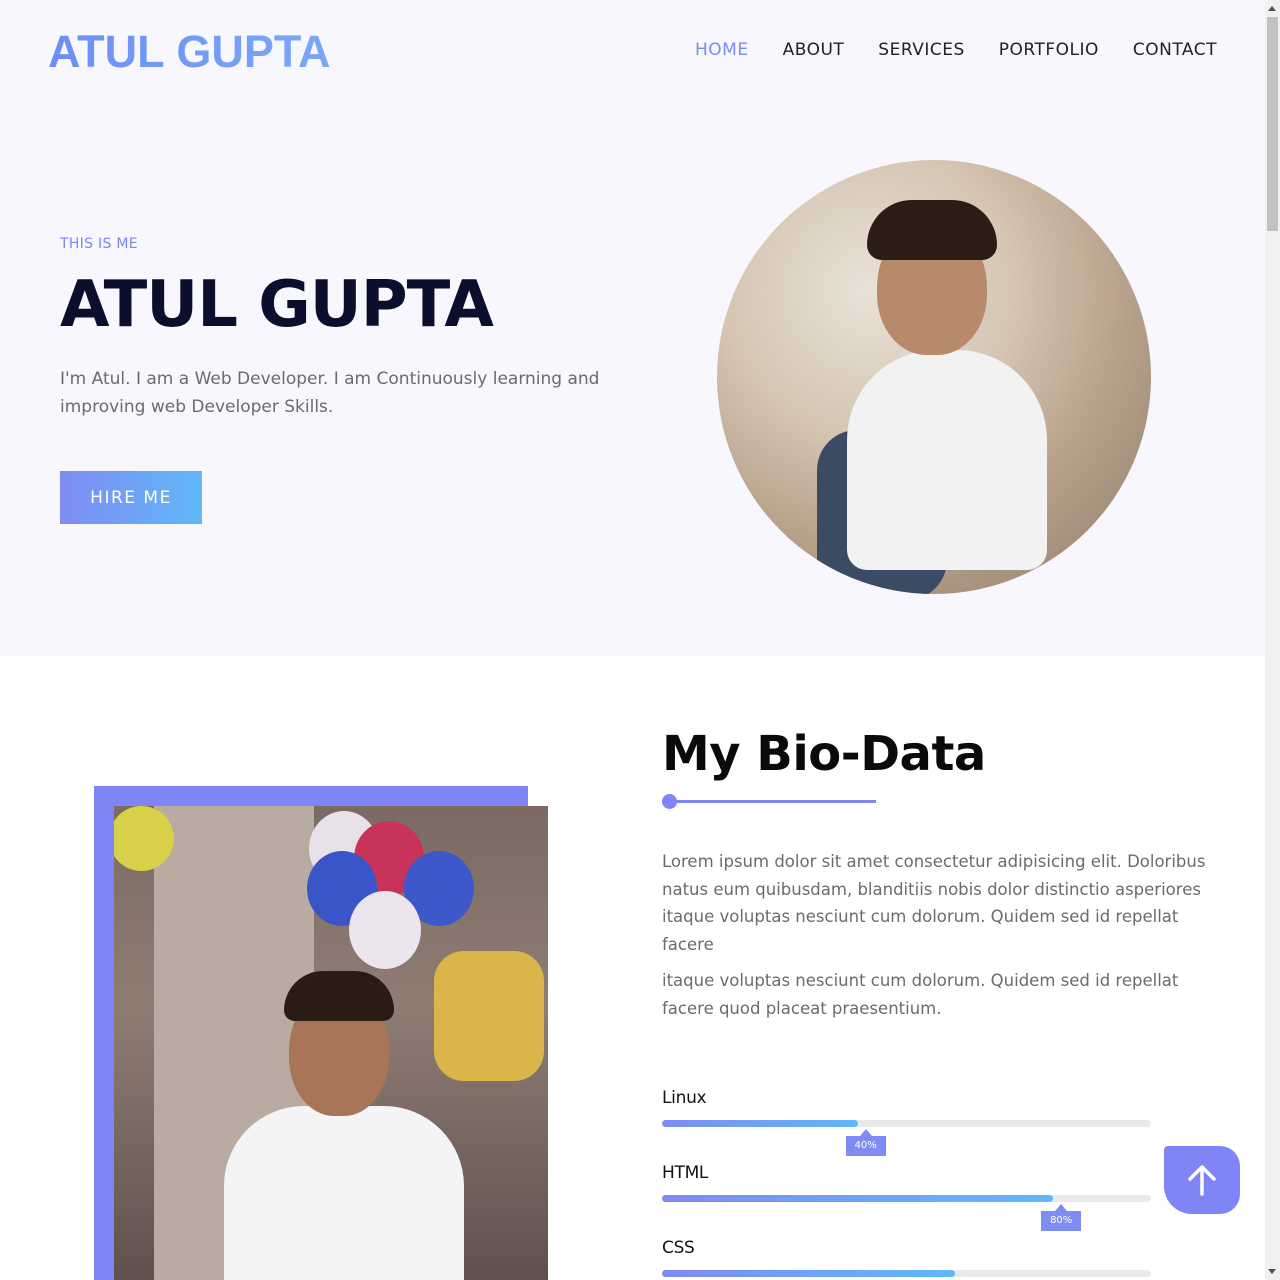 This screenshot has width=1280, height=1280. Describe the element at coordinates (678, 1248) in the screenshot. I see `skill-name: CSS` at that location.